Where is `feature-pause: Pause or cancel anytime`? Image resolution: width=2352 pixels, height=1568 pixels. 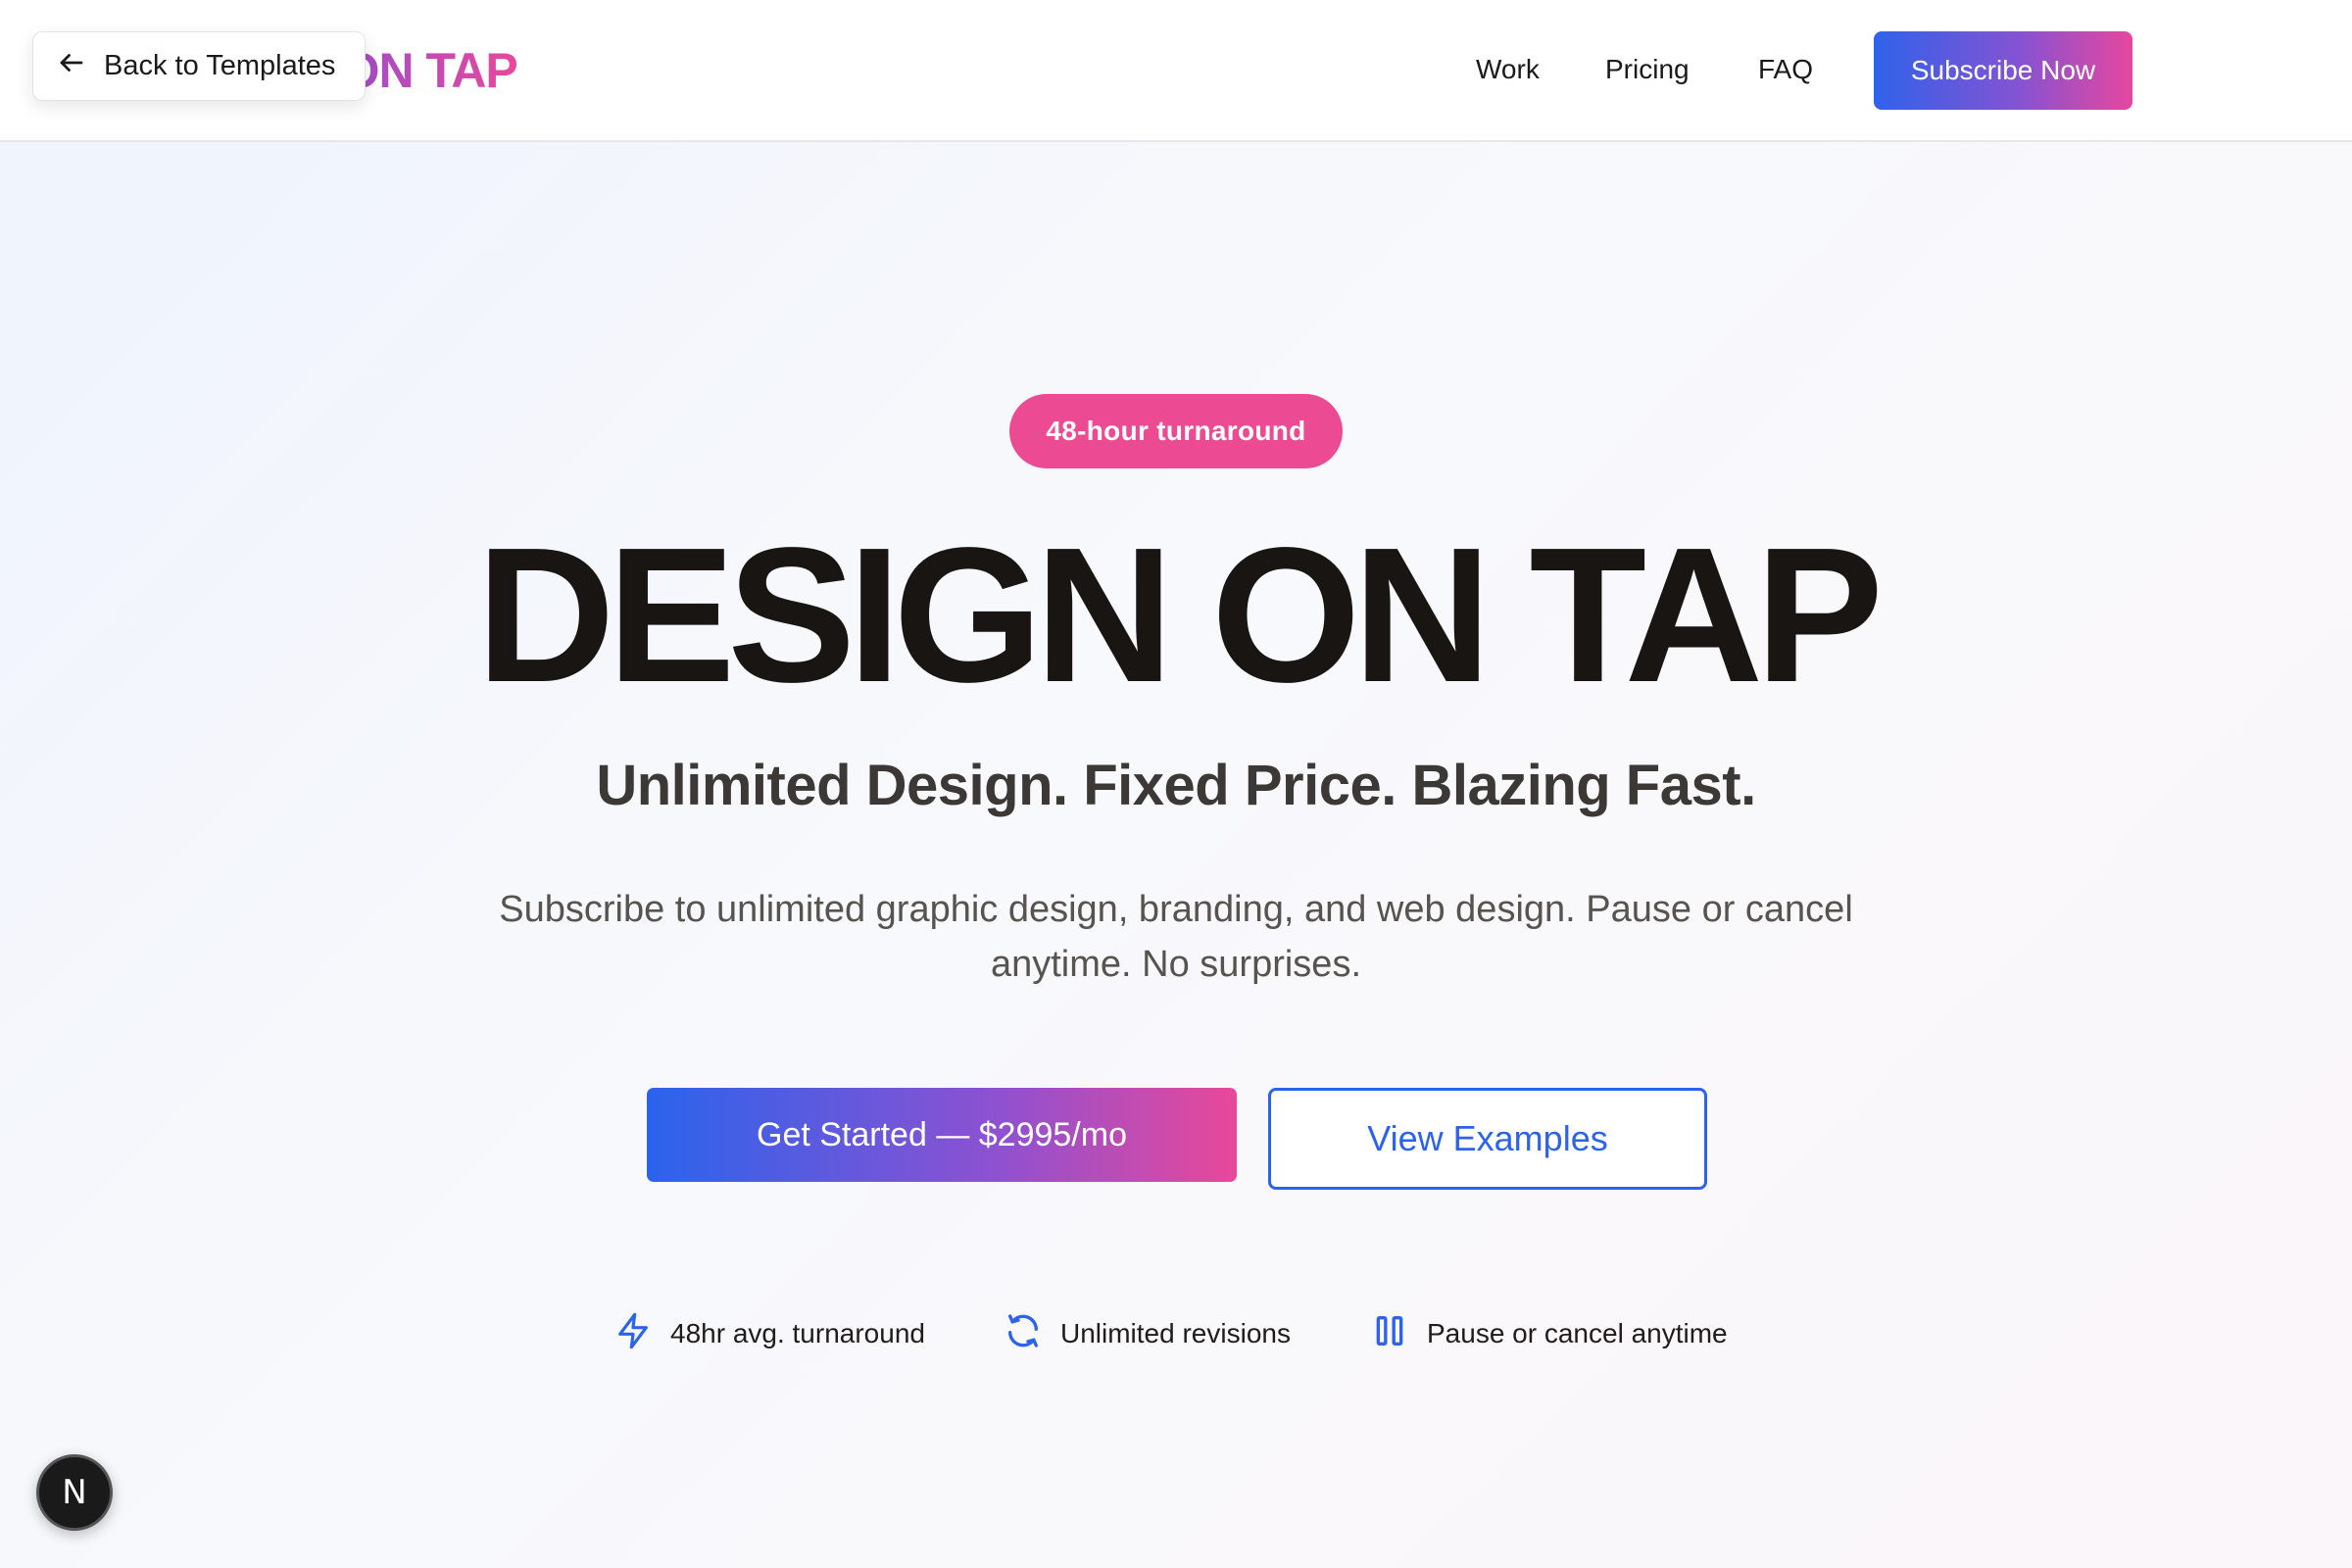
feature-pause: Pause or cancel anytime is located at coordinates (1549, 1333).